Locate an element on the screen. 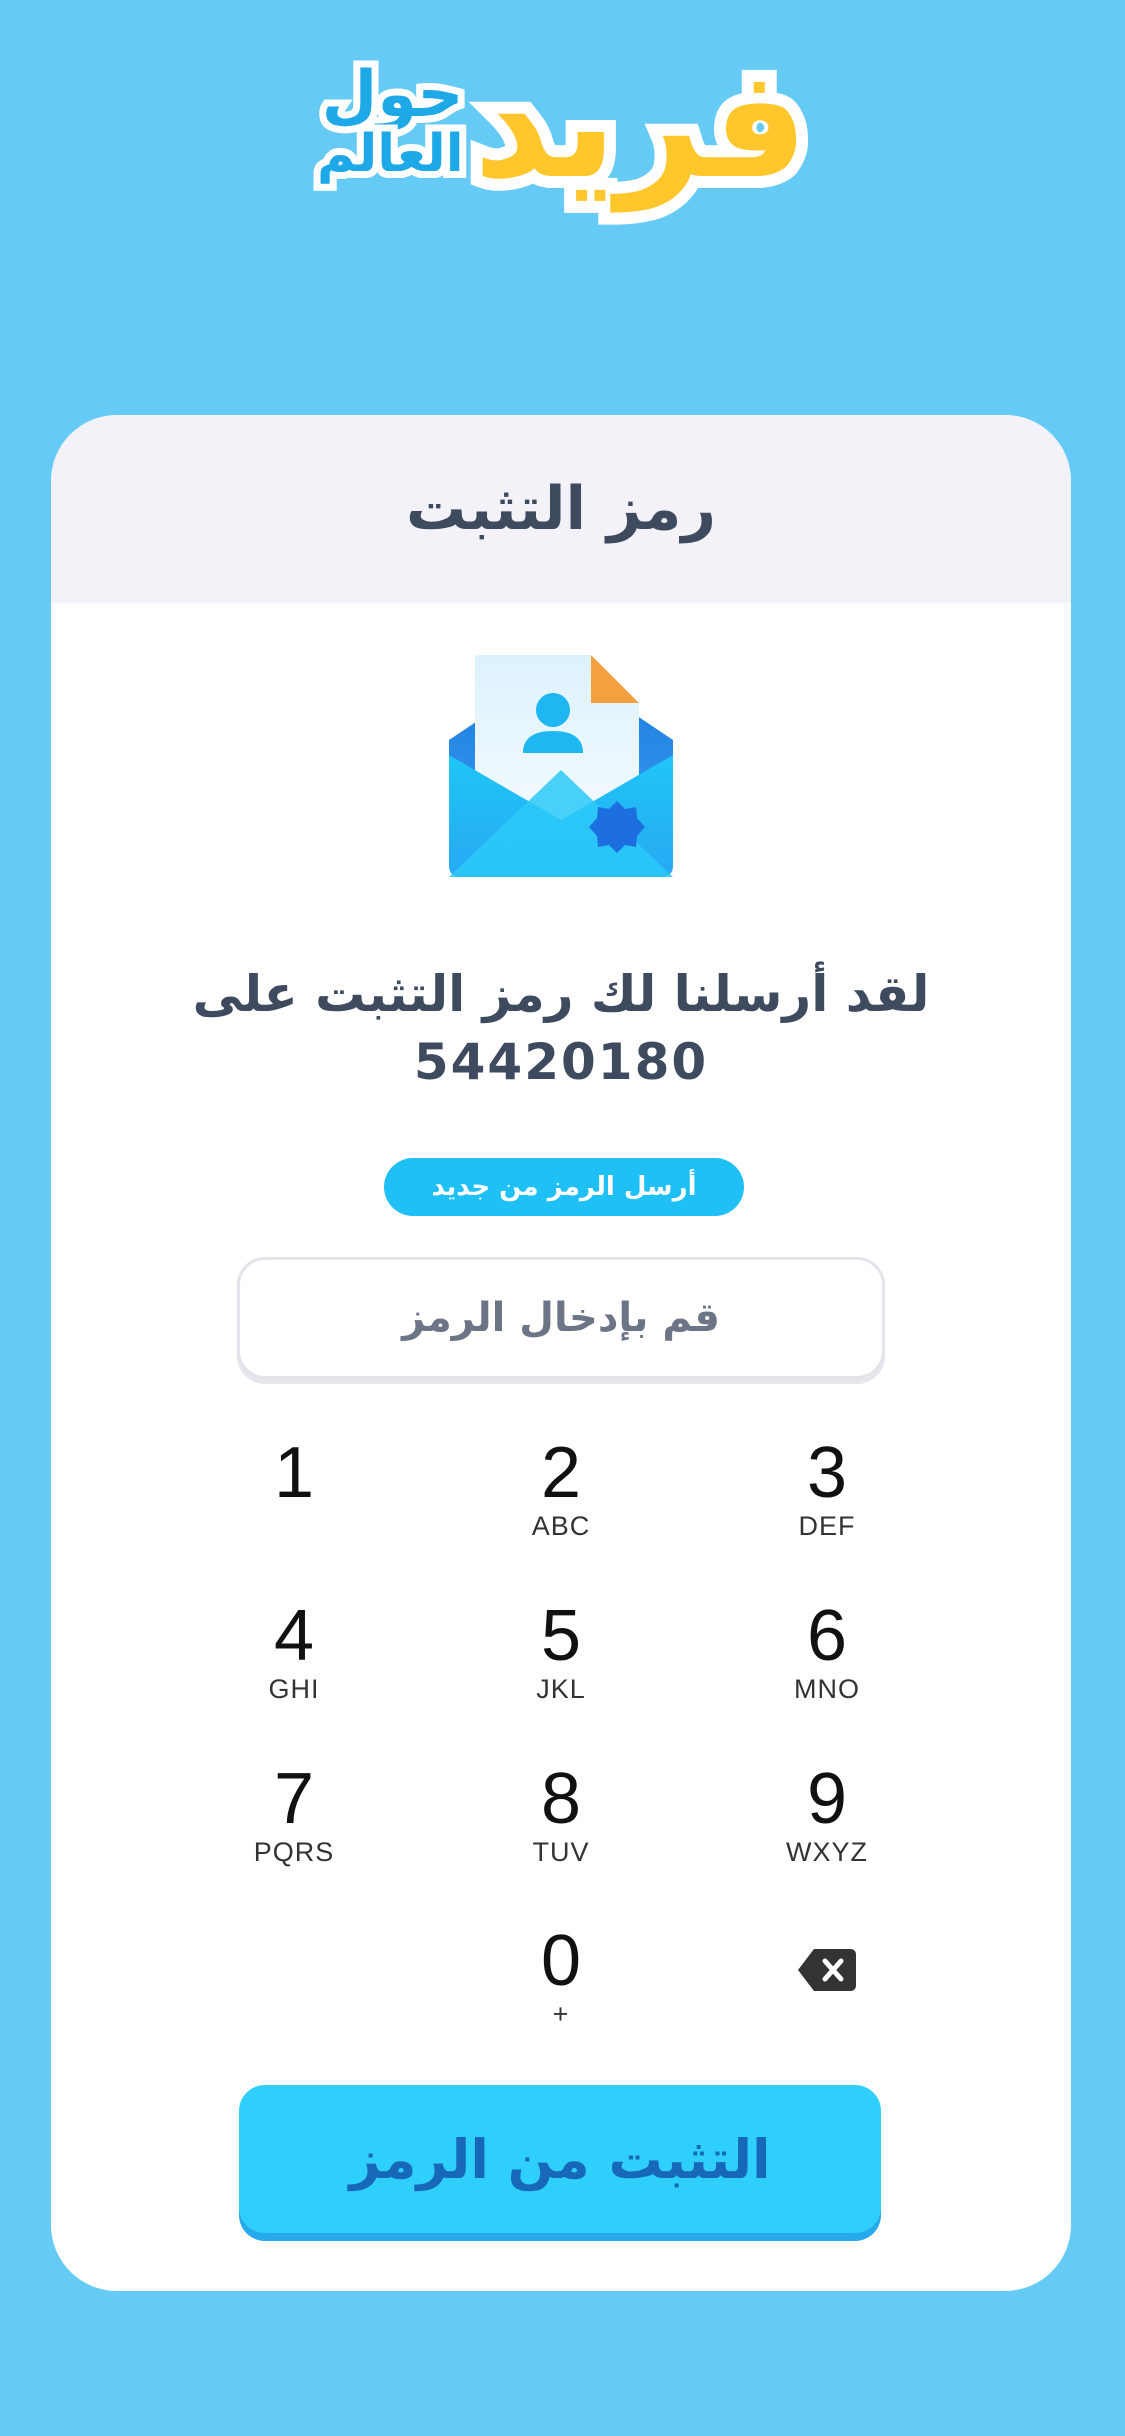 The height and width of the screenshot is (2436, 1125). key-letters: ABC is located at coordinates (561, 1526).